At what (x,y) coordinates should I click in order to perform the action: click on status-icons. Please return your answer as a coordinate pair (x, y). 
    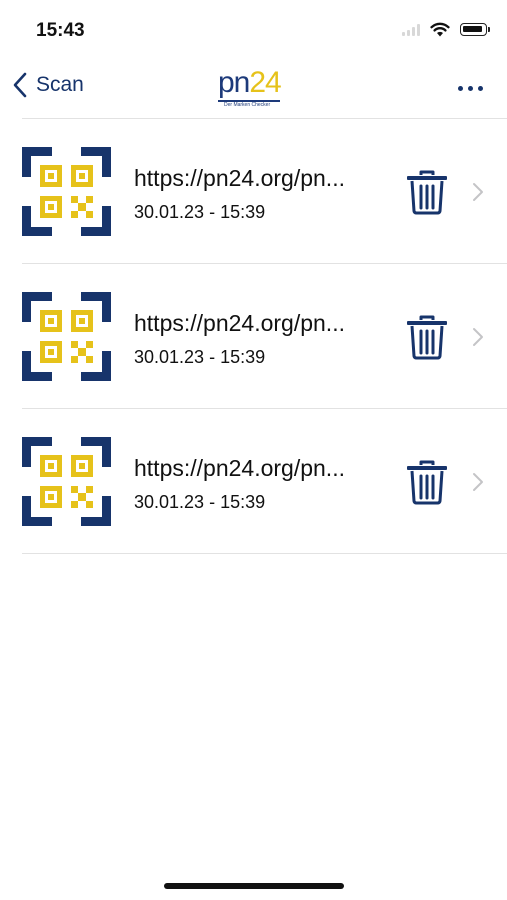
    Looking at the image, I should click on (446, 29).